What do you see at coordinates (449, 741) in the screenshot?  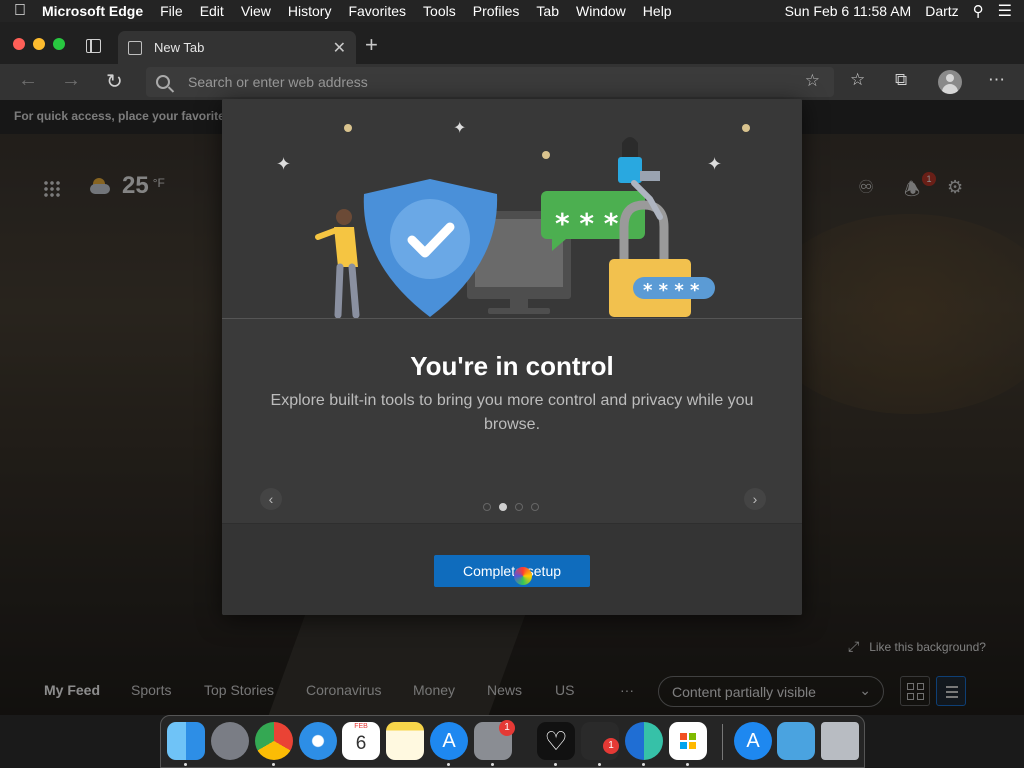 I see `app-store-icon: A` at bounding box center [449, 741].